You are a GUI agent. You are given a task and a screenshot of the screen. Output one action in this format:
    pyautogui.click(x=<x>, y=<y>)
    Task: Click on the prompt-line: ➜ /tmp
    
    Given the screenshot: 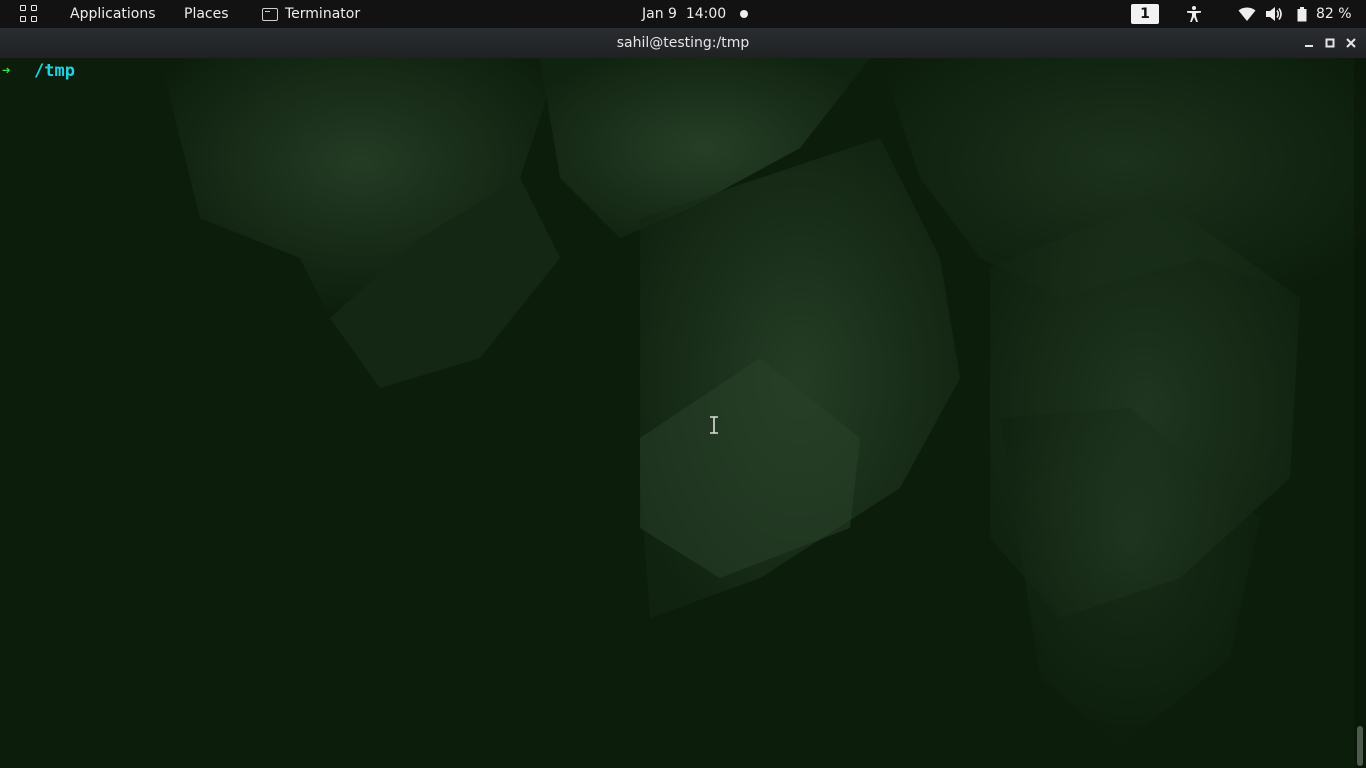 What is the action you would take?
    pyautogui.click(x=38, y=71)
    